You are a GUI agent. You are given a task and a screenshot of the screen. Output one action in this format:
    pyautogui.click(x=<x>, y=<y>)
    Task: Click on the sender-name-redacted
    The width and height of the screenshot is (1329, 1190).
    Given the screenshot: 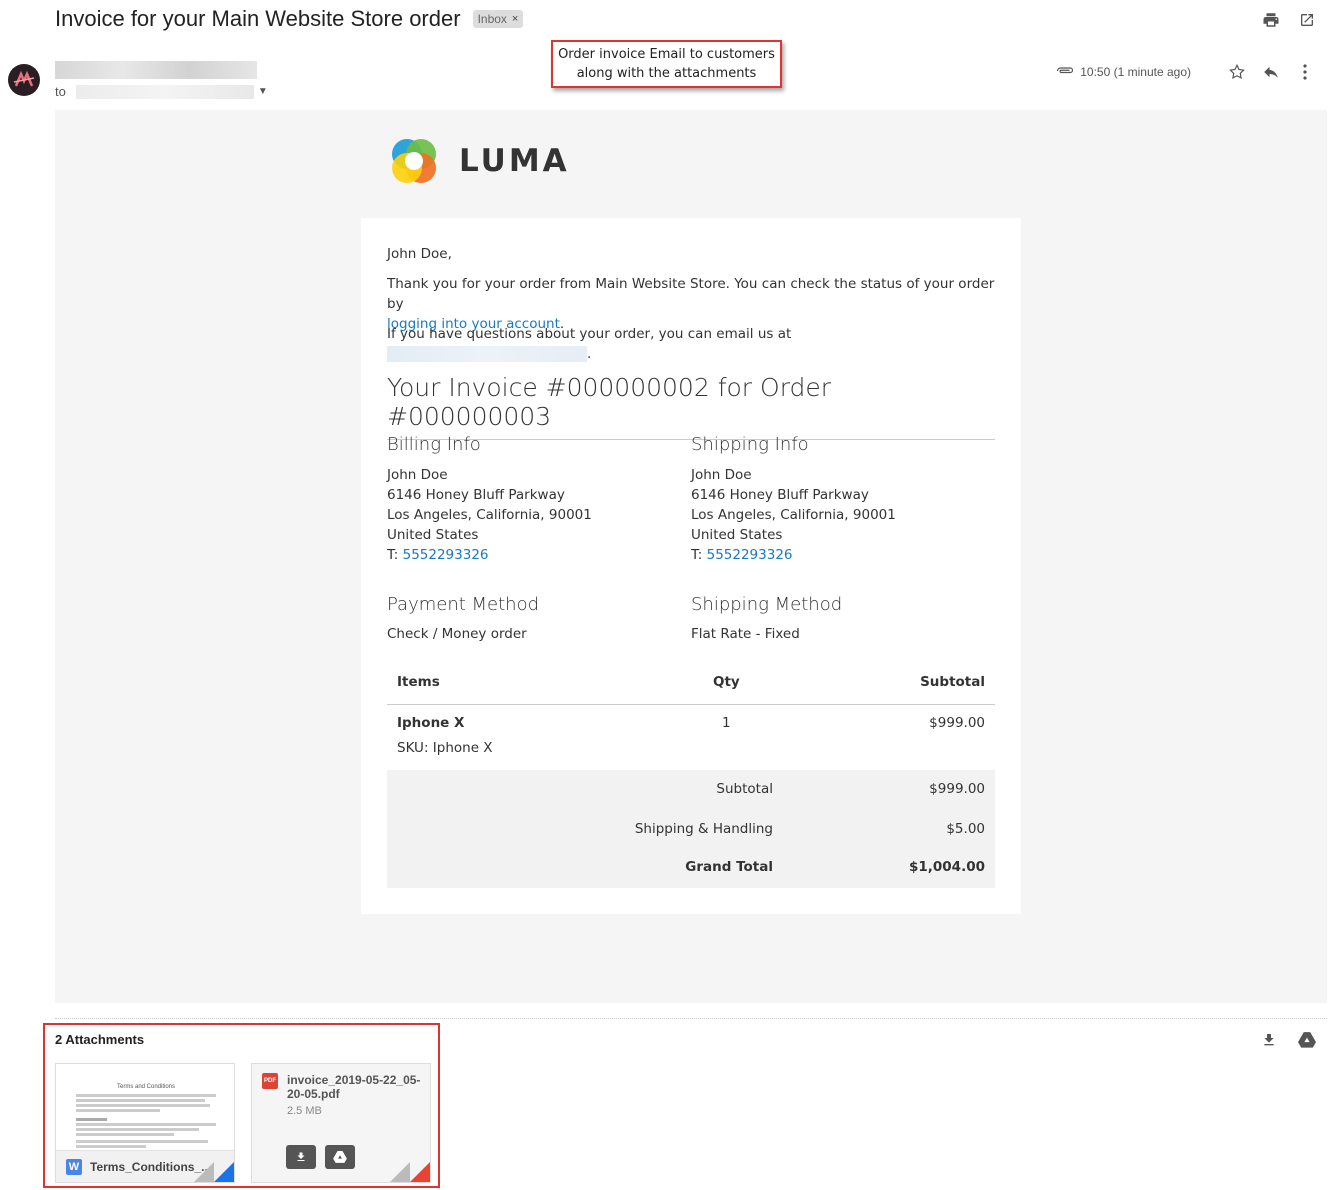 What is the action you would take?
    pyautogui.click(x=156, y=70)
    